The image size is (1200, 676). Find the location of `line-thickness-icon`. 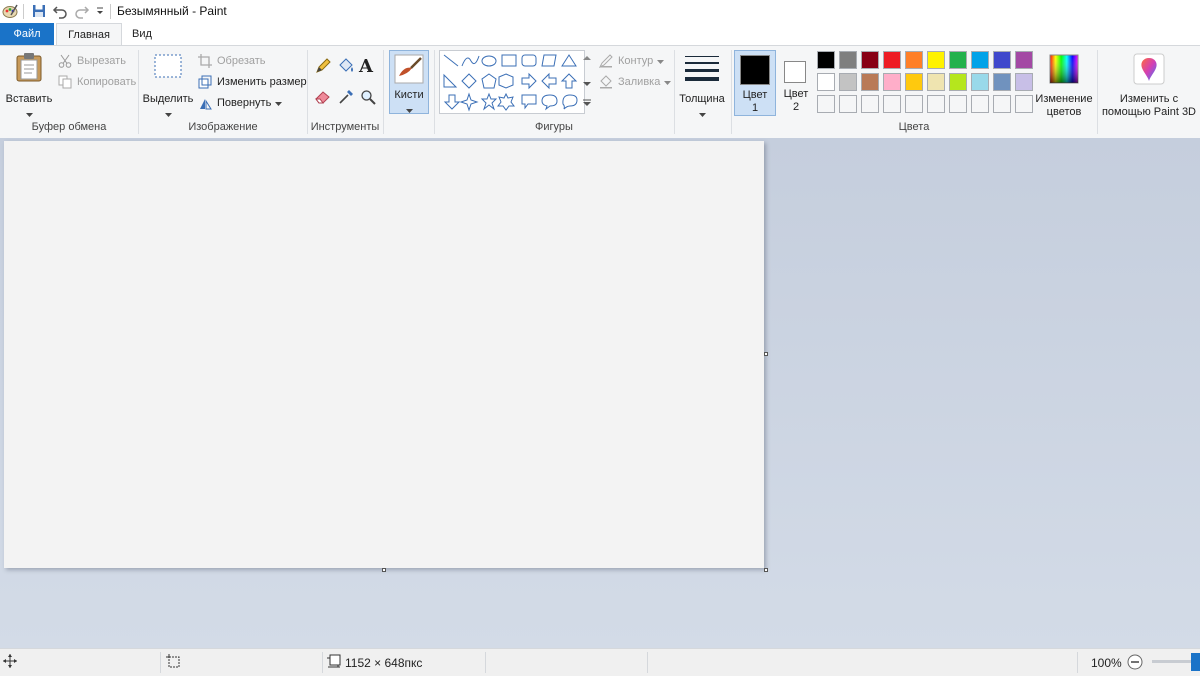

line-thickness-icon is located at coordinates (702, 69).